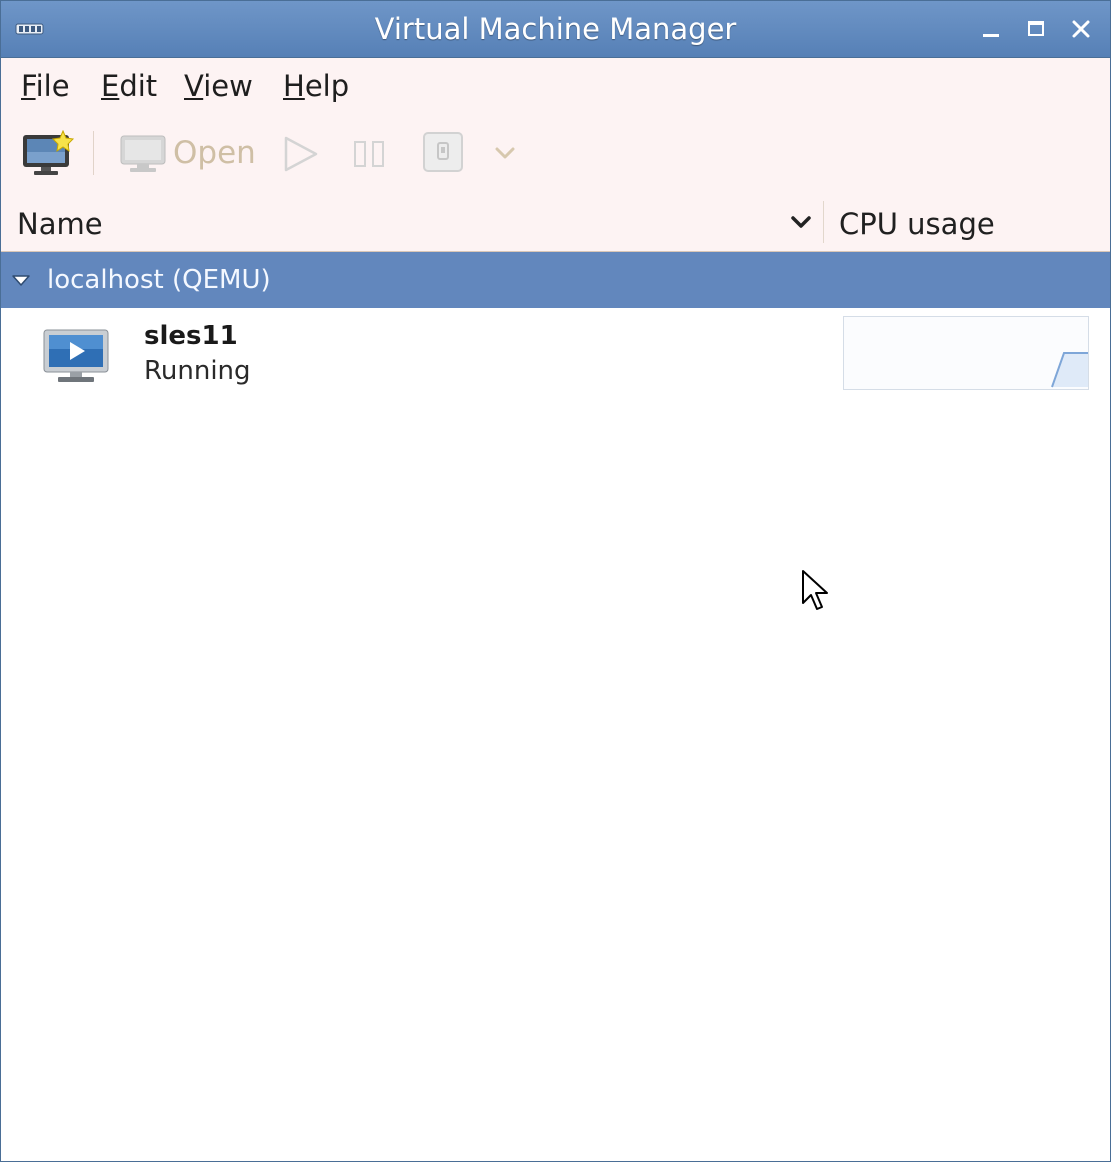  What do you see at coordinates (555, 356) in the screenshot?
I see `vm-row: sles11 Running` at bounding box center [555, 356].